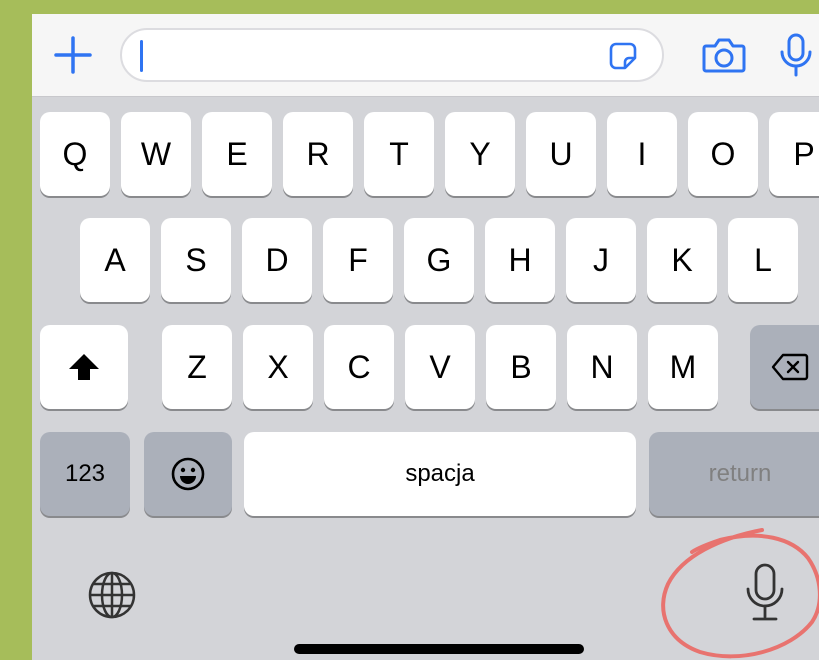 Image resolution: width=819 pixels, height=660 pixels. I want to click on key-j: J, so click(601, 260).